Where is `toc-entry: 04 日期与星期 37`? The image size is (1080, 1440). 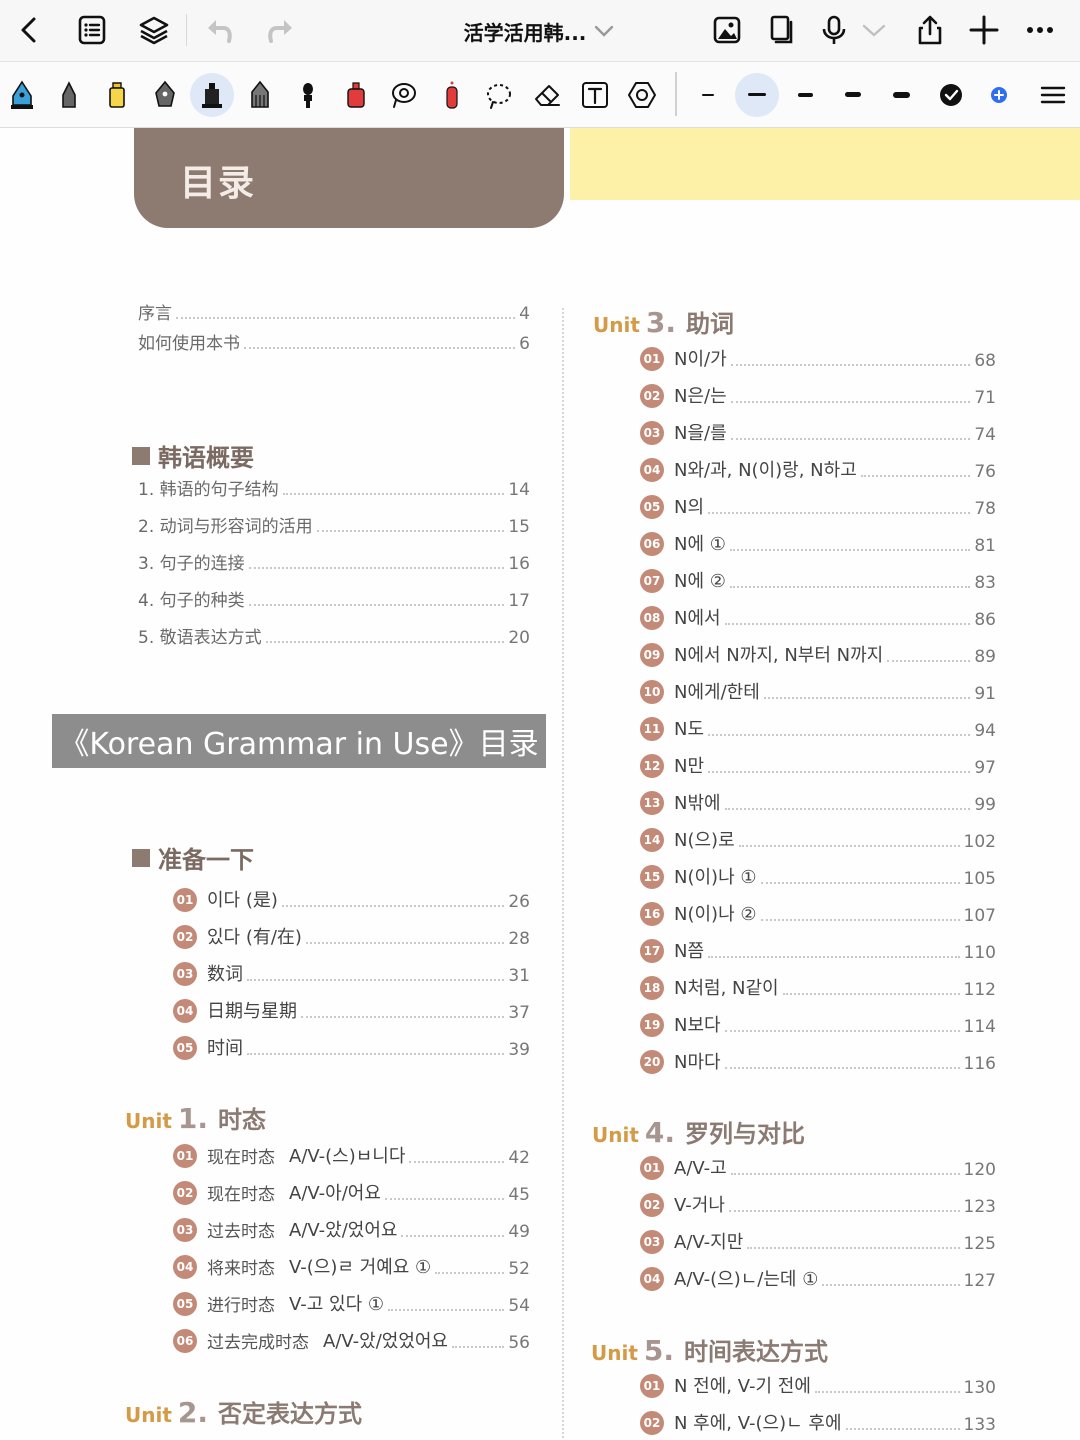 toc-entry: 04 日期与星期 37 is located at coordinates (351, 1011).